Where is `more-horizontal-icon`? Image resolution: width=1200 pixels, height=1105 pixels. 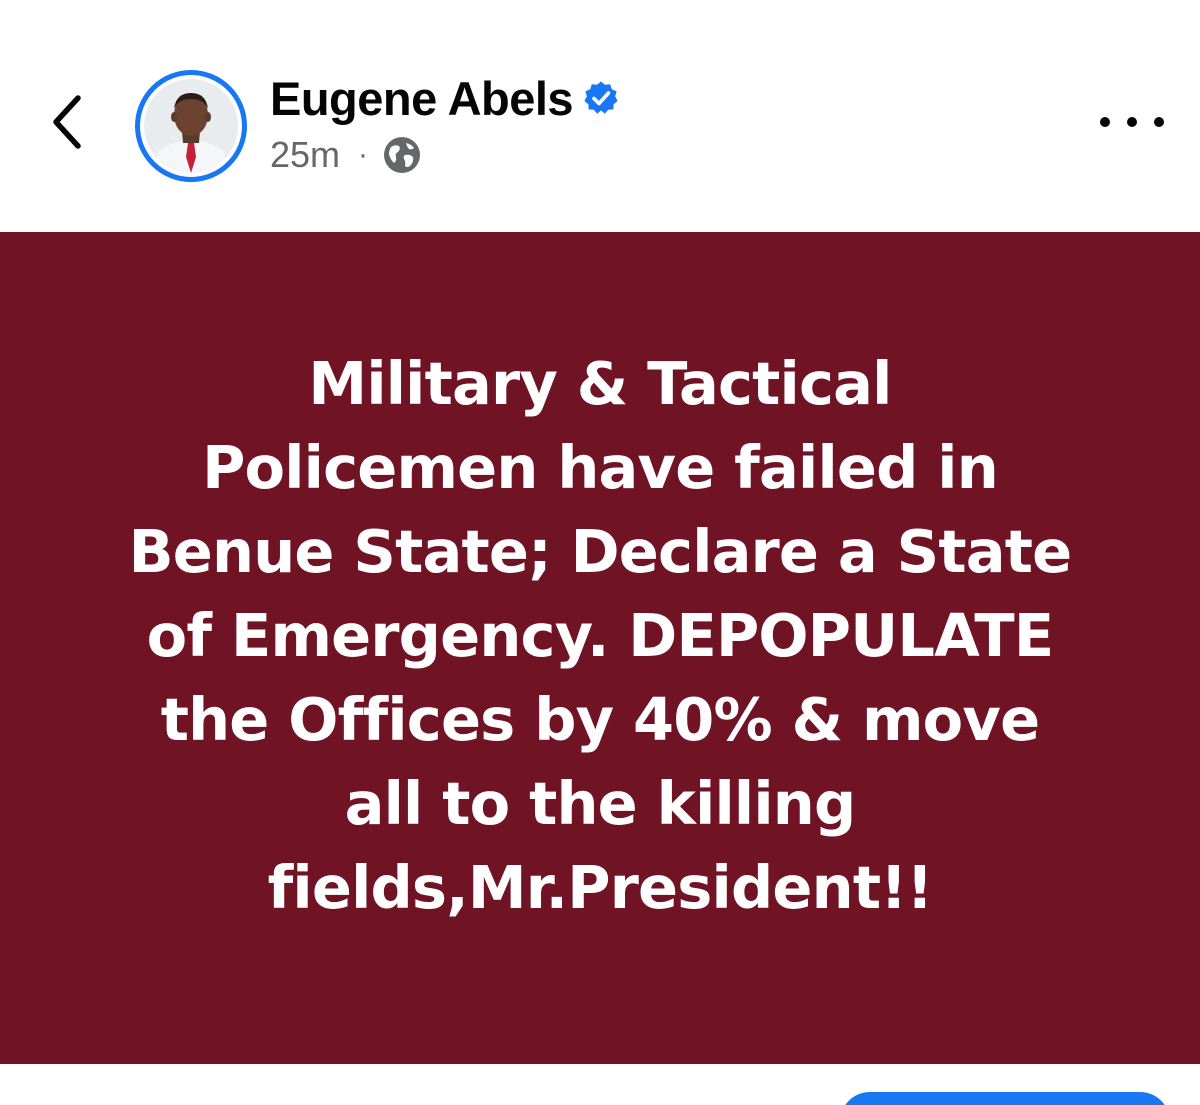 more-horizontal-icon is located at coordinates (1105, 122).